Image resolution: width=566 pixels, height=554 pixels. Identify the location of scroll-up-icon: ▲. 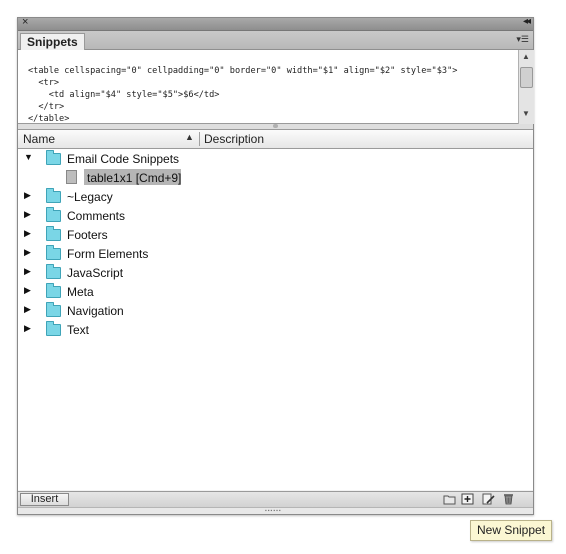
(526, 56).